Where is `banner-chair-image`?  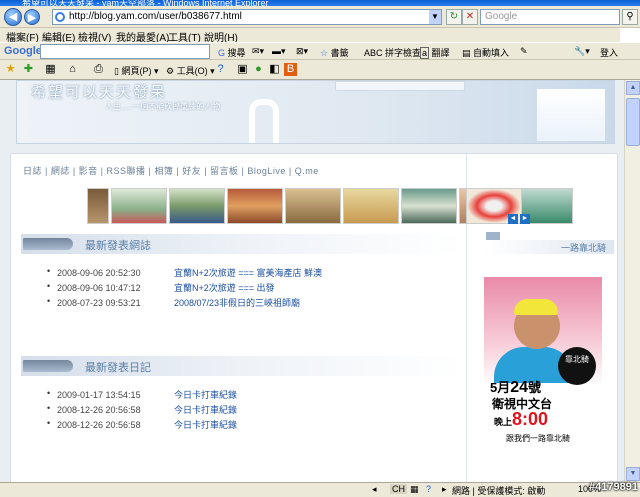
banner-chair-image is located at coordinates (264, 121).